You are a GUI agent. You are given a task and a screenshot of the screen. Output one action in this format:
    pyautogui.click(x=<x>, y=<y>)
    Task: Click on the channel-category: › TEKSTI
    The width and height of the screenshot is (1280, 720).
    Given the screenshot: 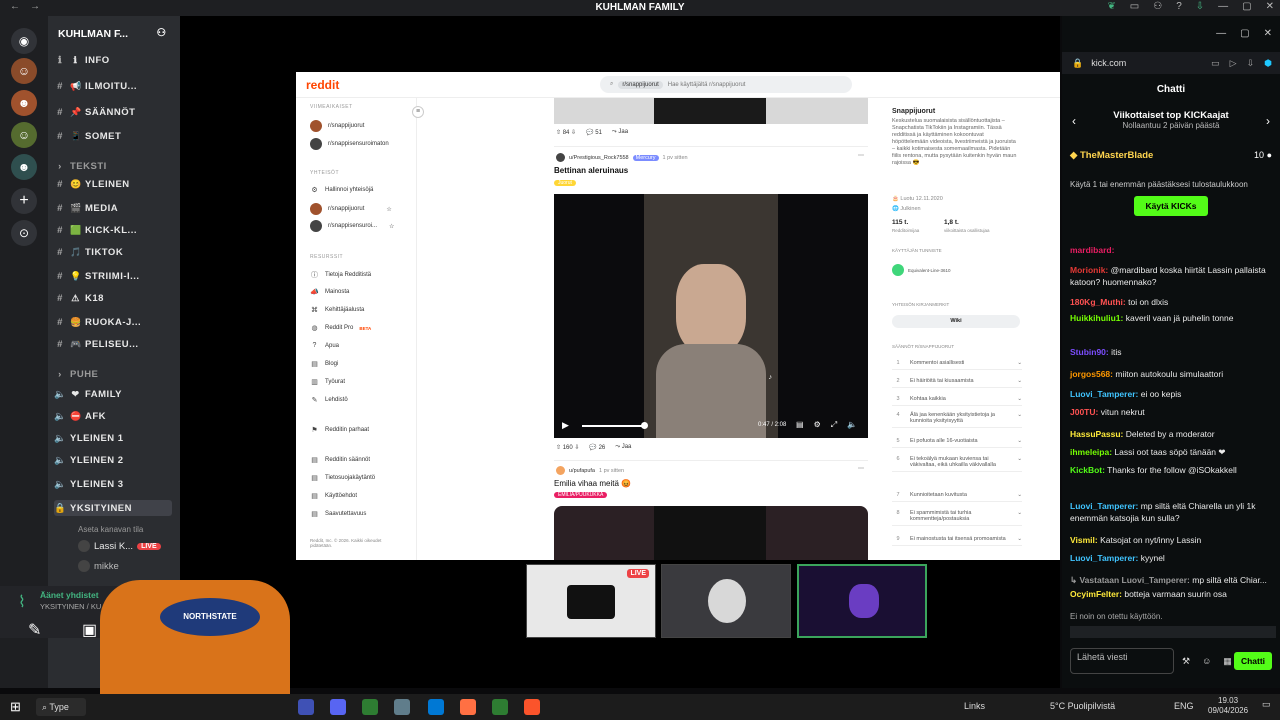 What is the action you would take?
    pyautogui.click(x=113, y=166)
    